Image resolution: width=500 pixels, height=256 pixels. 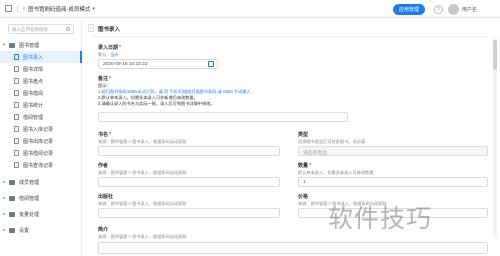 I want to click on sidebar-item-label: 图书查询记录, so click(x=38, y=165).